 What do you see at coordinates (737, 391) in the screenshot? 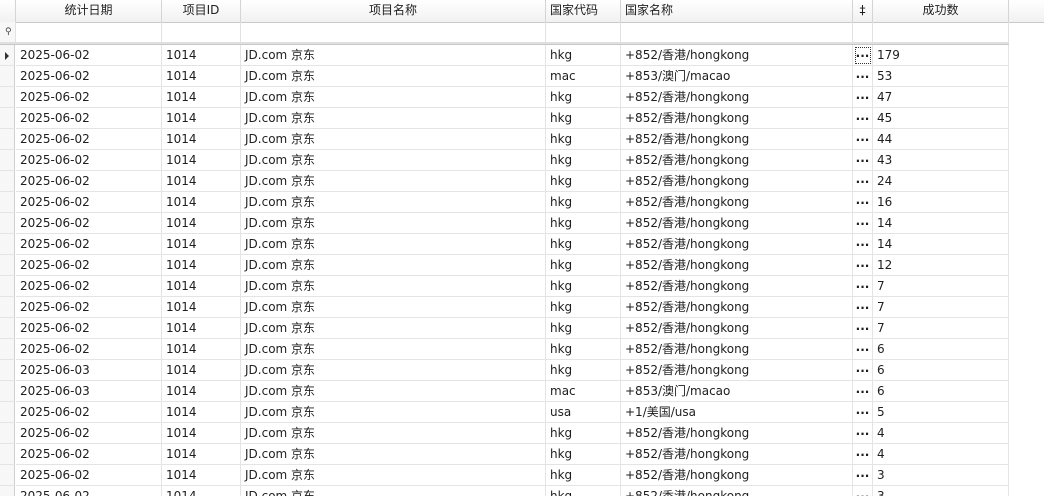
I see `cell-country-name: +853/澳门/macao` at bounding box center [737, 391].